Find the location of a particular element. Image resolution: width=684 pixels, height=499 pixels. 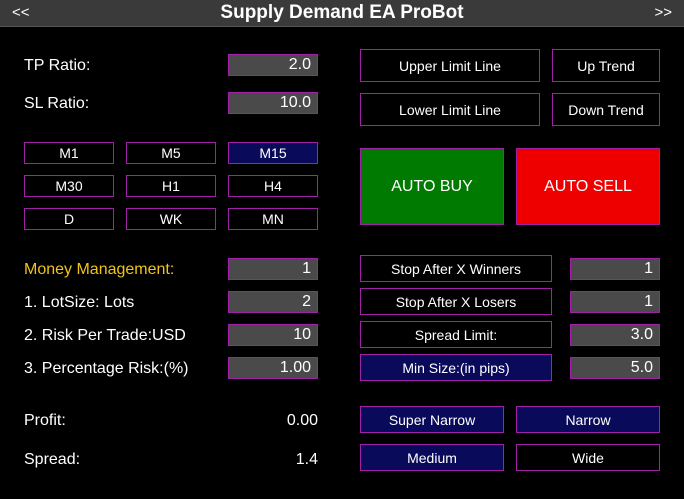

stop-after-winners-button: Stop After X Winners is located at coordinates (456, 268).